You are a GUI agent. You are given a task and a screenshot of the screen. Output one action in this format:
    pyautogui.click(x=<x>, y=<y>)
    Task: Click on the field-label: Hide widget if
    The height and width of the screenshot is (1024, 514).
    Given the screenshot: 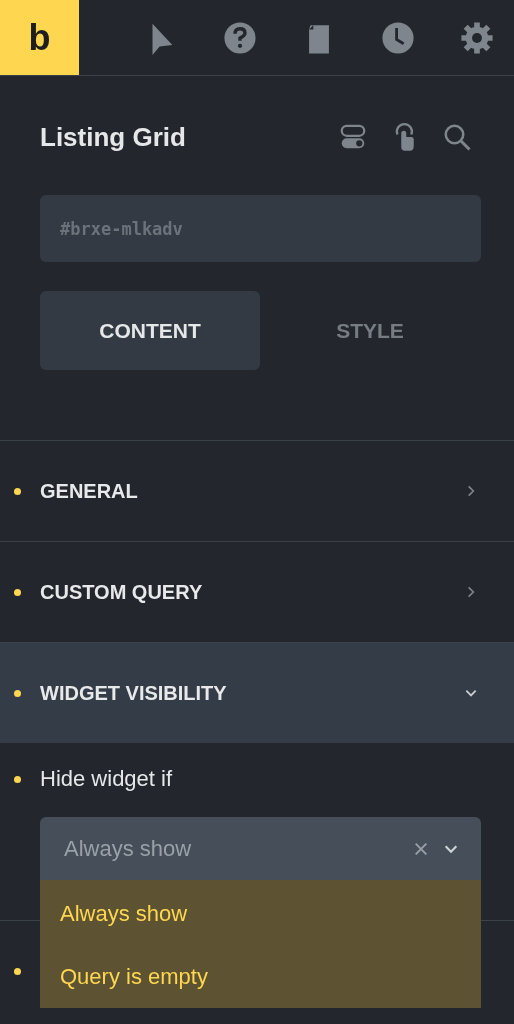 What is the action you would take?
    pyautogui.click(x=106, y=779)
    